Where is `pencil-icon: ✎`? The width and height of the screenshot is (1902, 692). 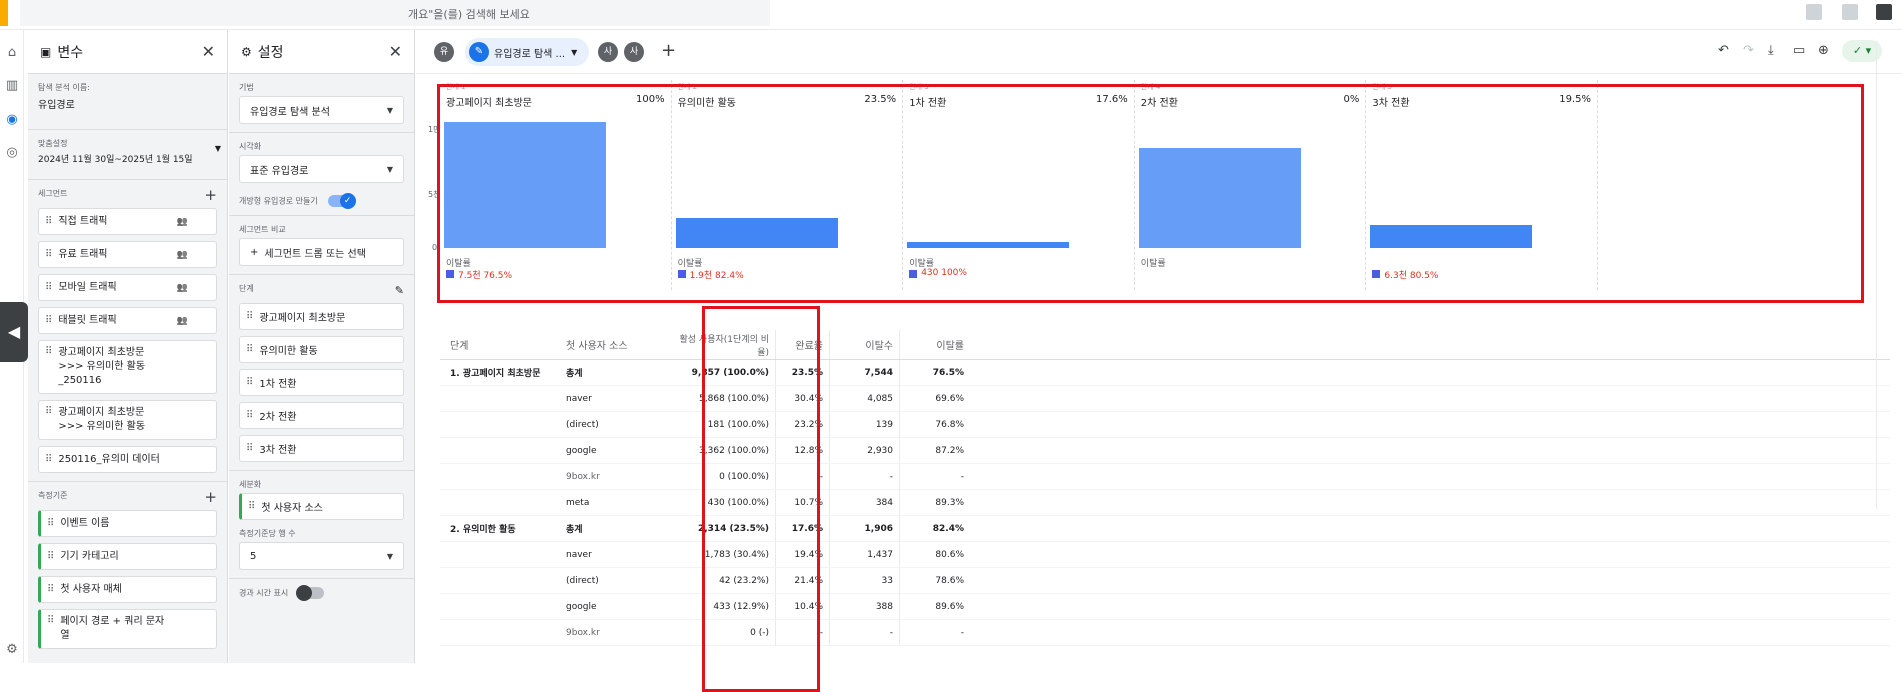
pencil-icon: ✎ is located at coordinates (479, 52).